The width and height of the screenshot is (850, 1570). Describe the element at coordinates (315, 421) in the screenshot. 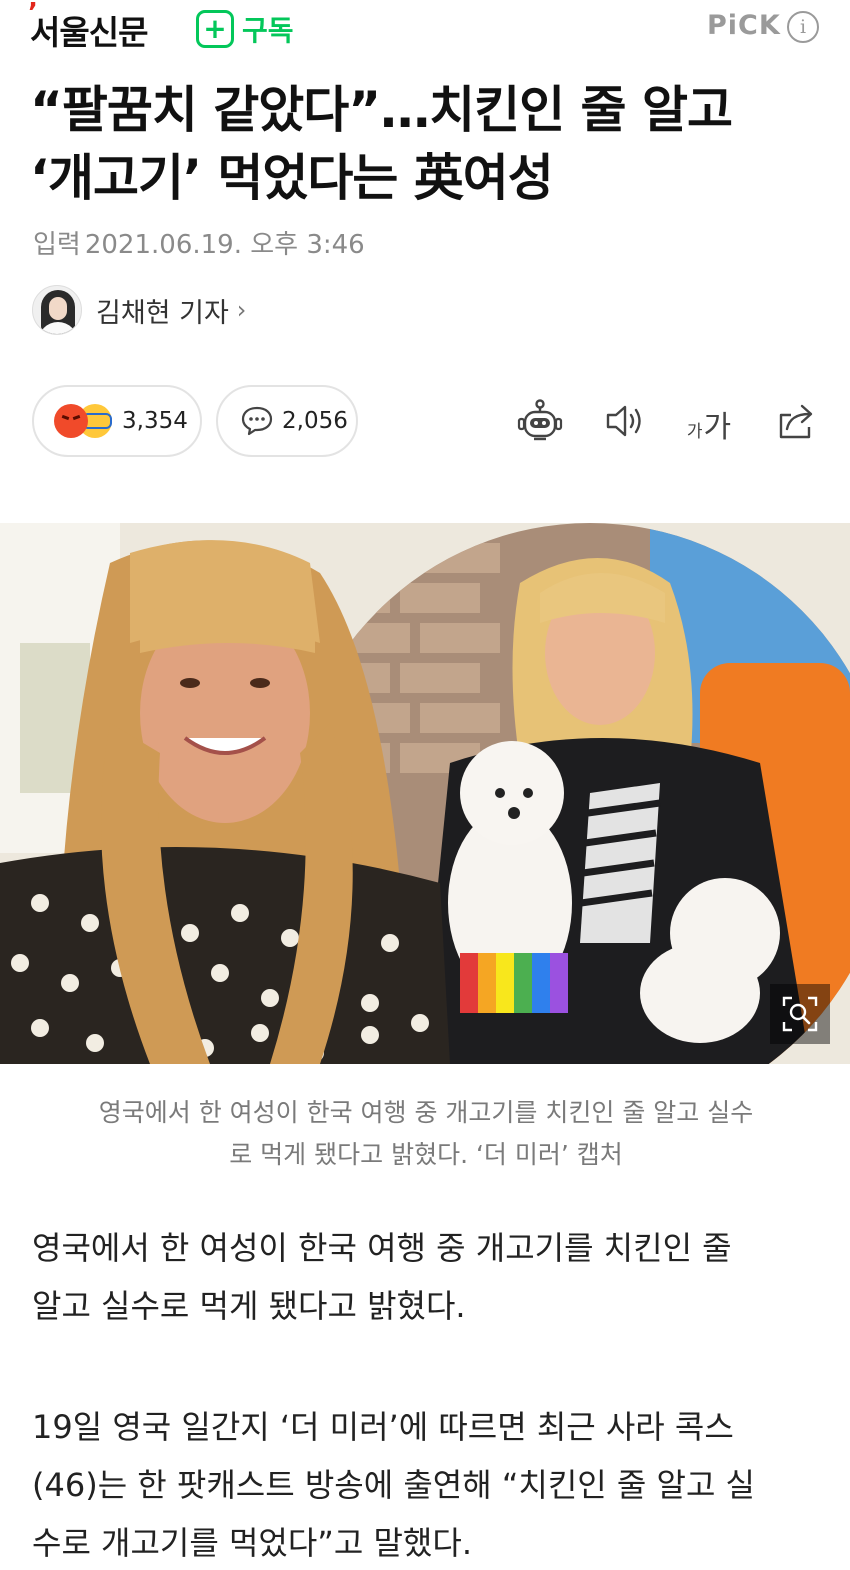

I see `comment-count: 2,056` at that location.